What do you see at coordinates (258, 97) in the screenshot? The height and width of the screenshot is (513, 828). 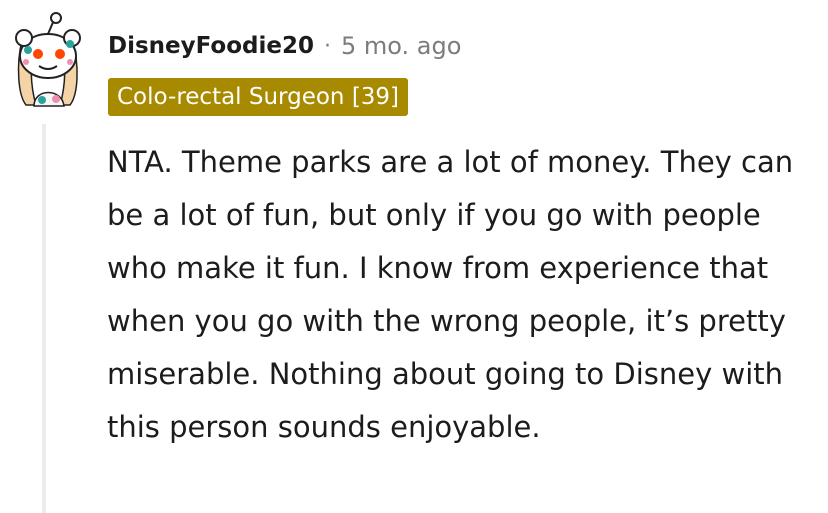 I see `user-flair-badge: Colo-rectal Surgeon [39]` at bounding box center [258, 97].